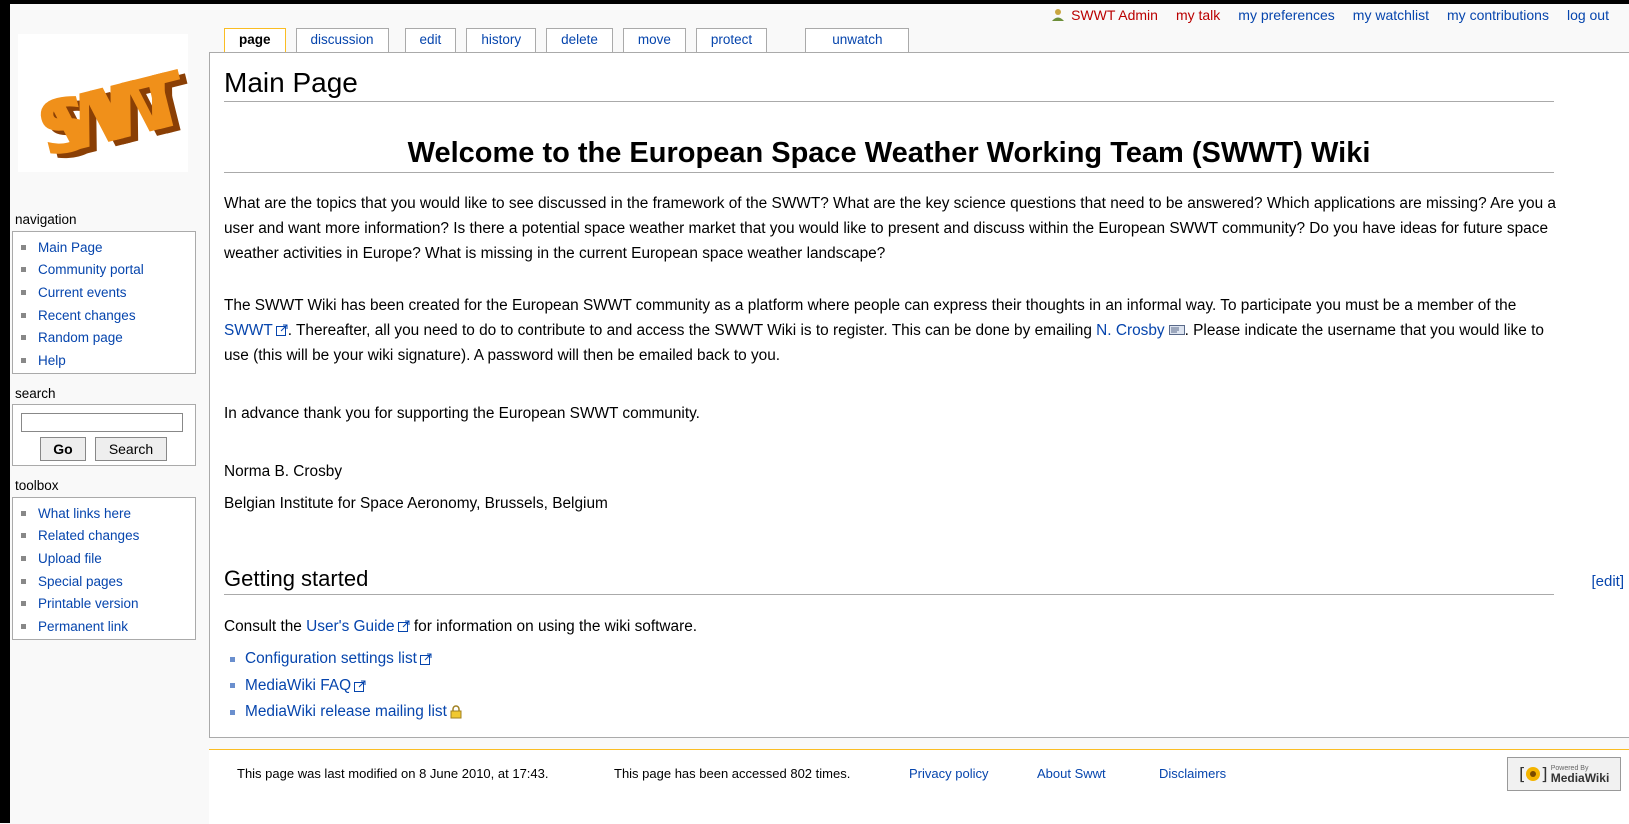 The width and height of the screenshot is (1629, 824). What do you see at coordinates (87, 315) in the screenshot?
I see `sidebar-item-label: Recent changes` at bounding box center [87, 315].